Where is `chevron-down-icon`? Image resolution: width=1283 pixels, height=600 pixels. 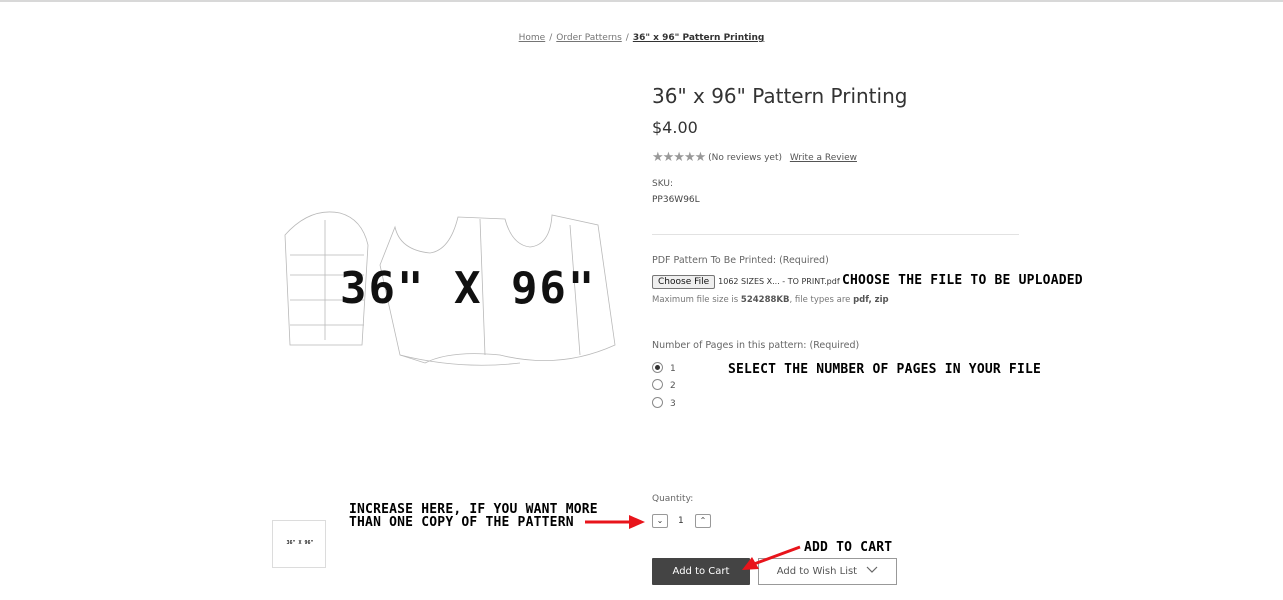
chevron-down-icon is located at coordinates (872, 569).